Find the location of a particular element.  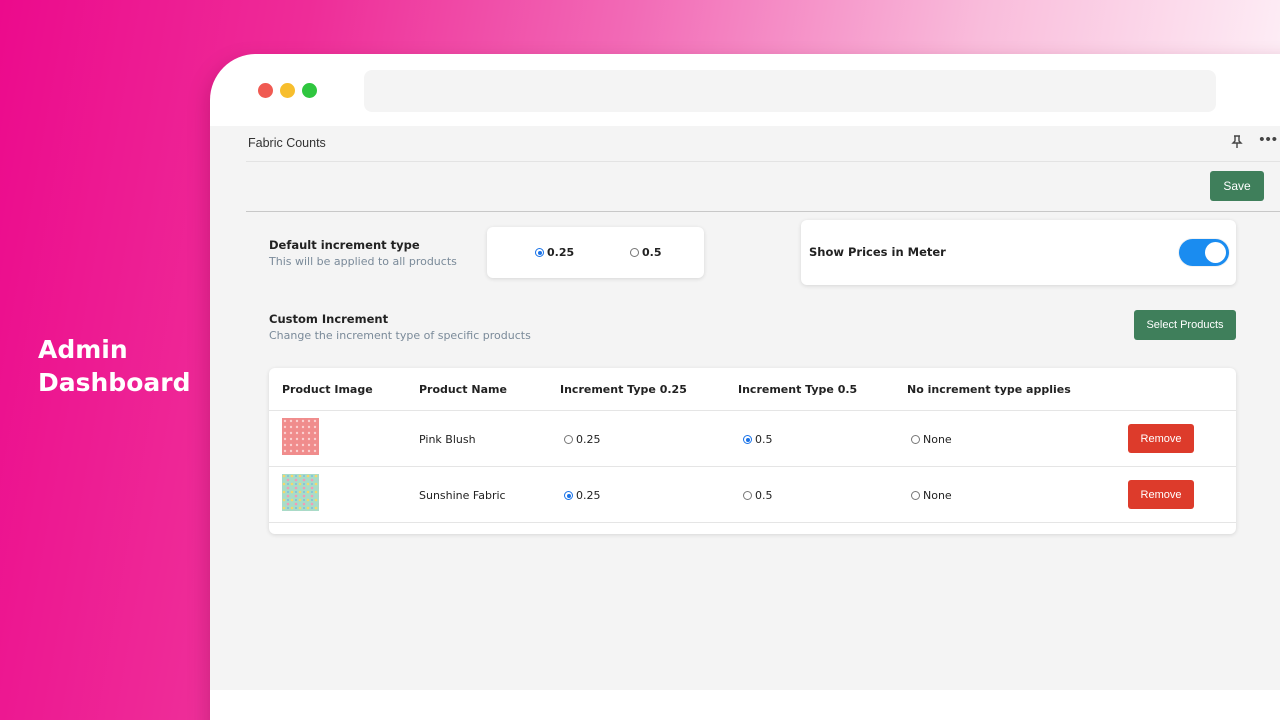

row1-option-025: 0.25 is located at coordinates (582, 439).